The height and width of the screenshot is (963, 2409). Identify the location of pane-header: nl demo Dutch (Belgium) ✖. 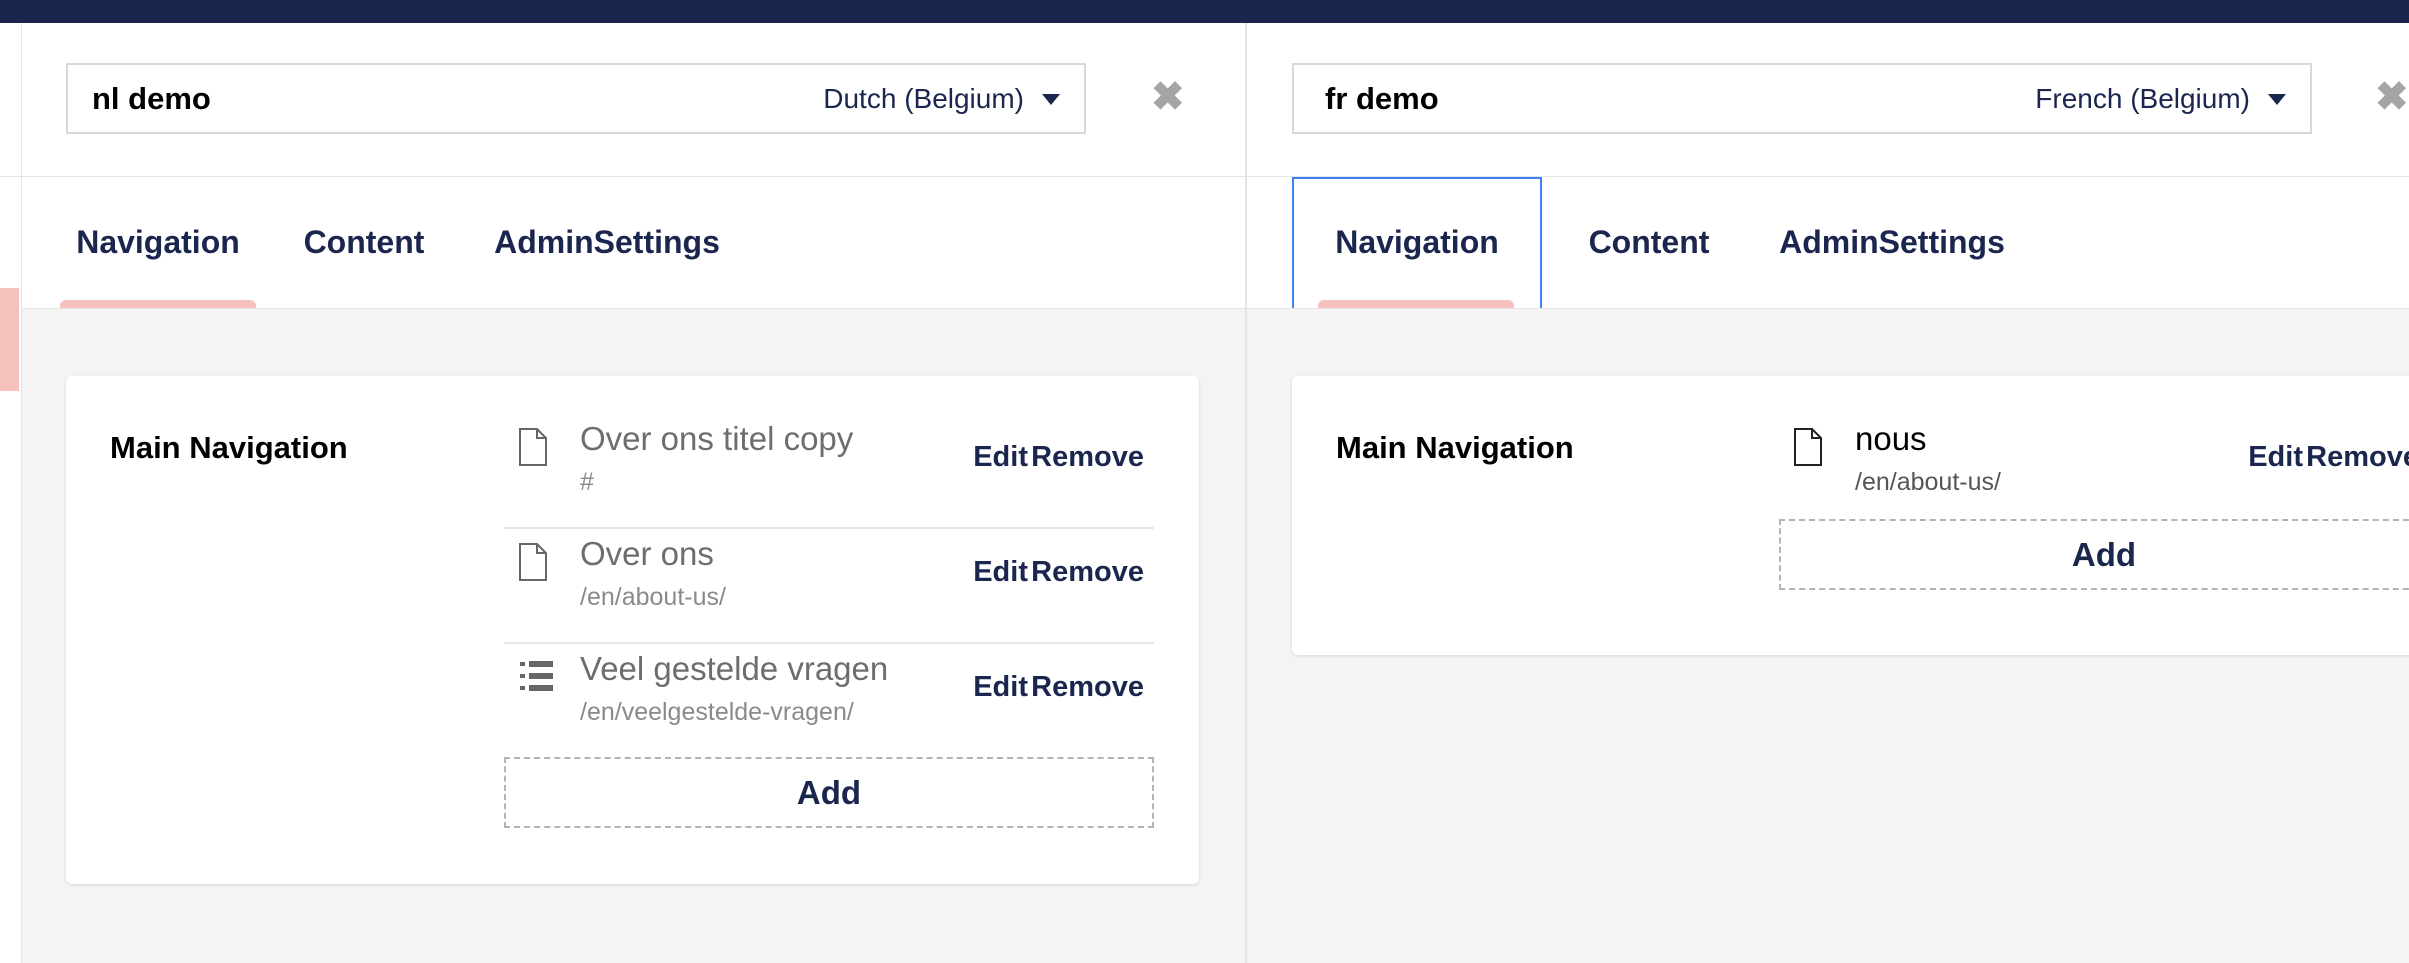
(633, 100).